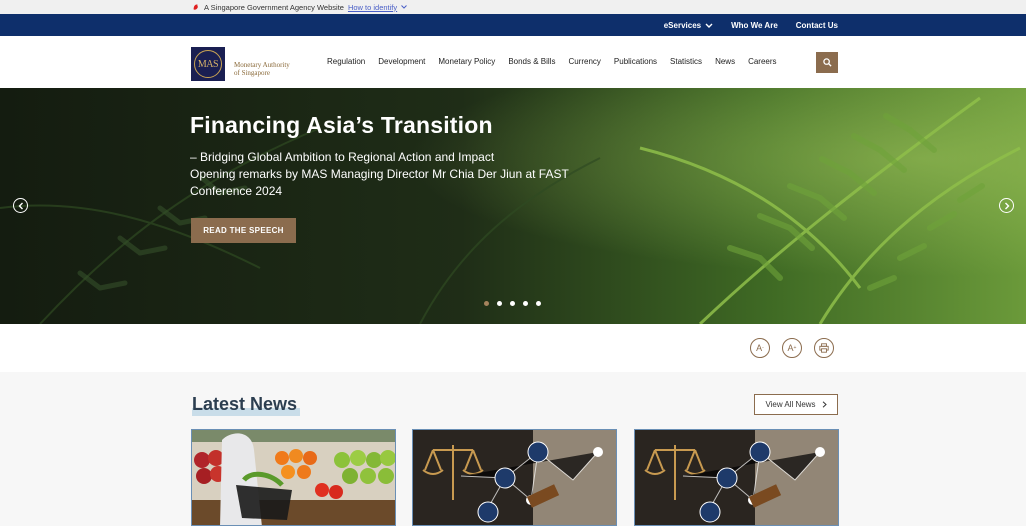  I want to click on print-button, so click(824, 348).